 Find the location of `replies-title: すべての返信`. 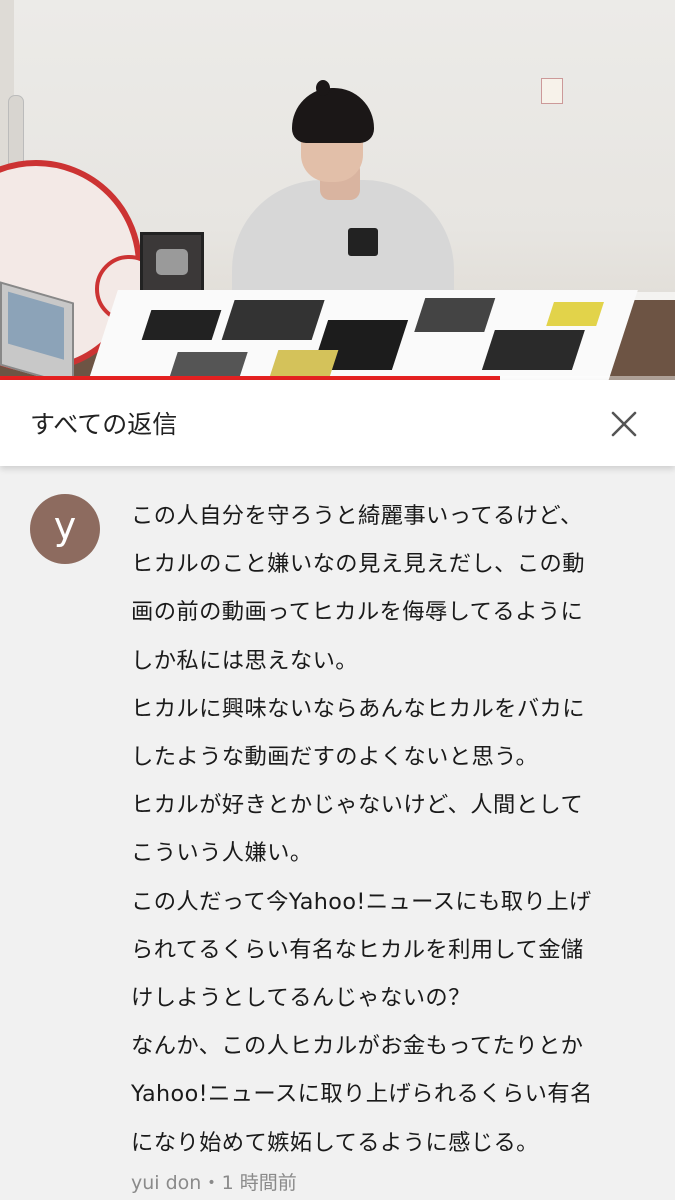

replies-title: すべての返信 is located at coordinates (104, 424).